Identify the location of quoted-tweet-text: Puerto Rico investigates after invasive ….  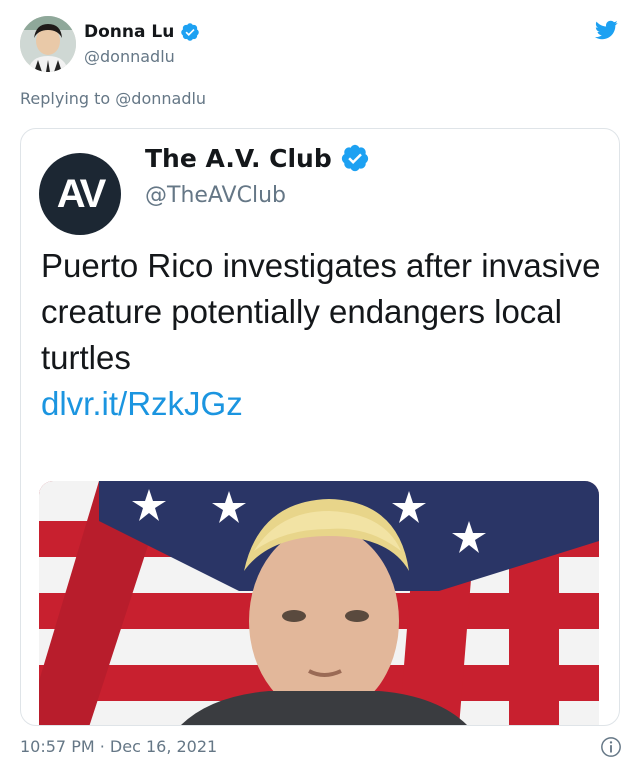
(321, 311).